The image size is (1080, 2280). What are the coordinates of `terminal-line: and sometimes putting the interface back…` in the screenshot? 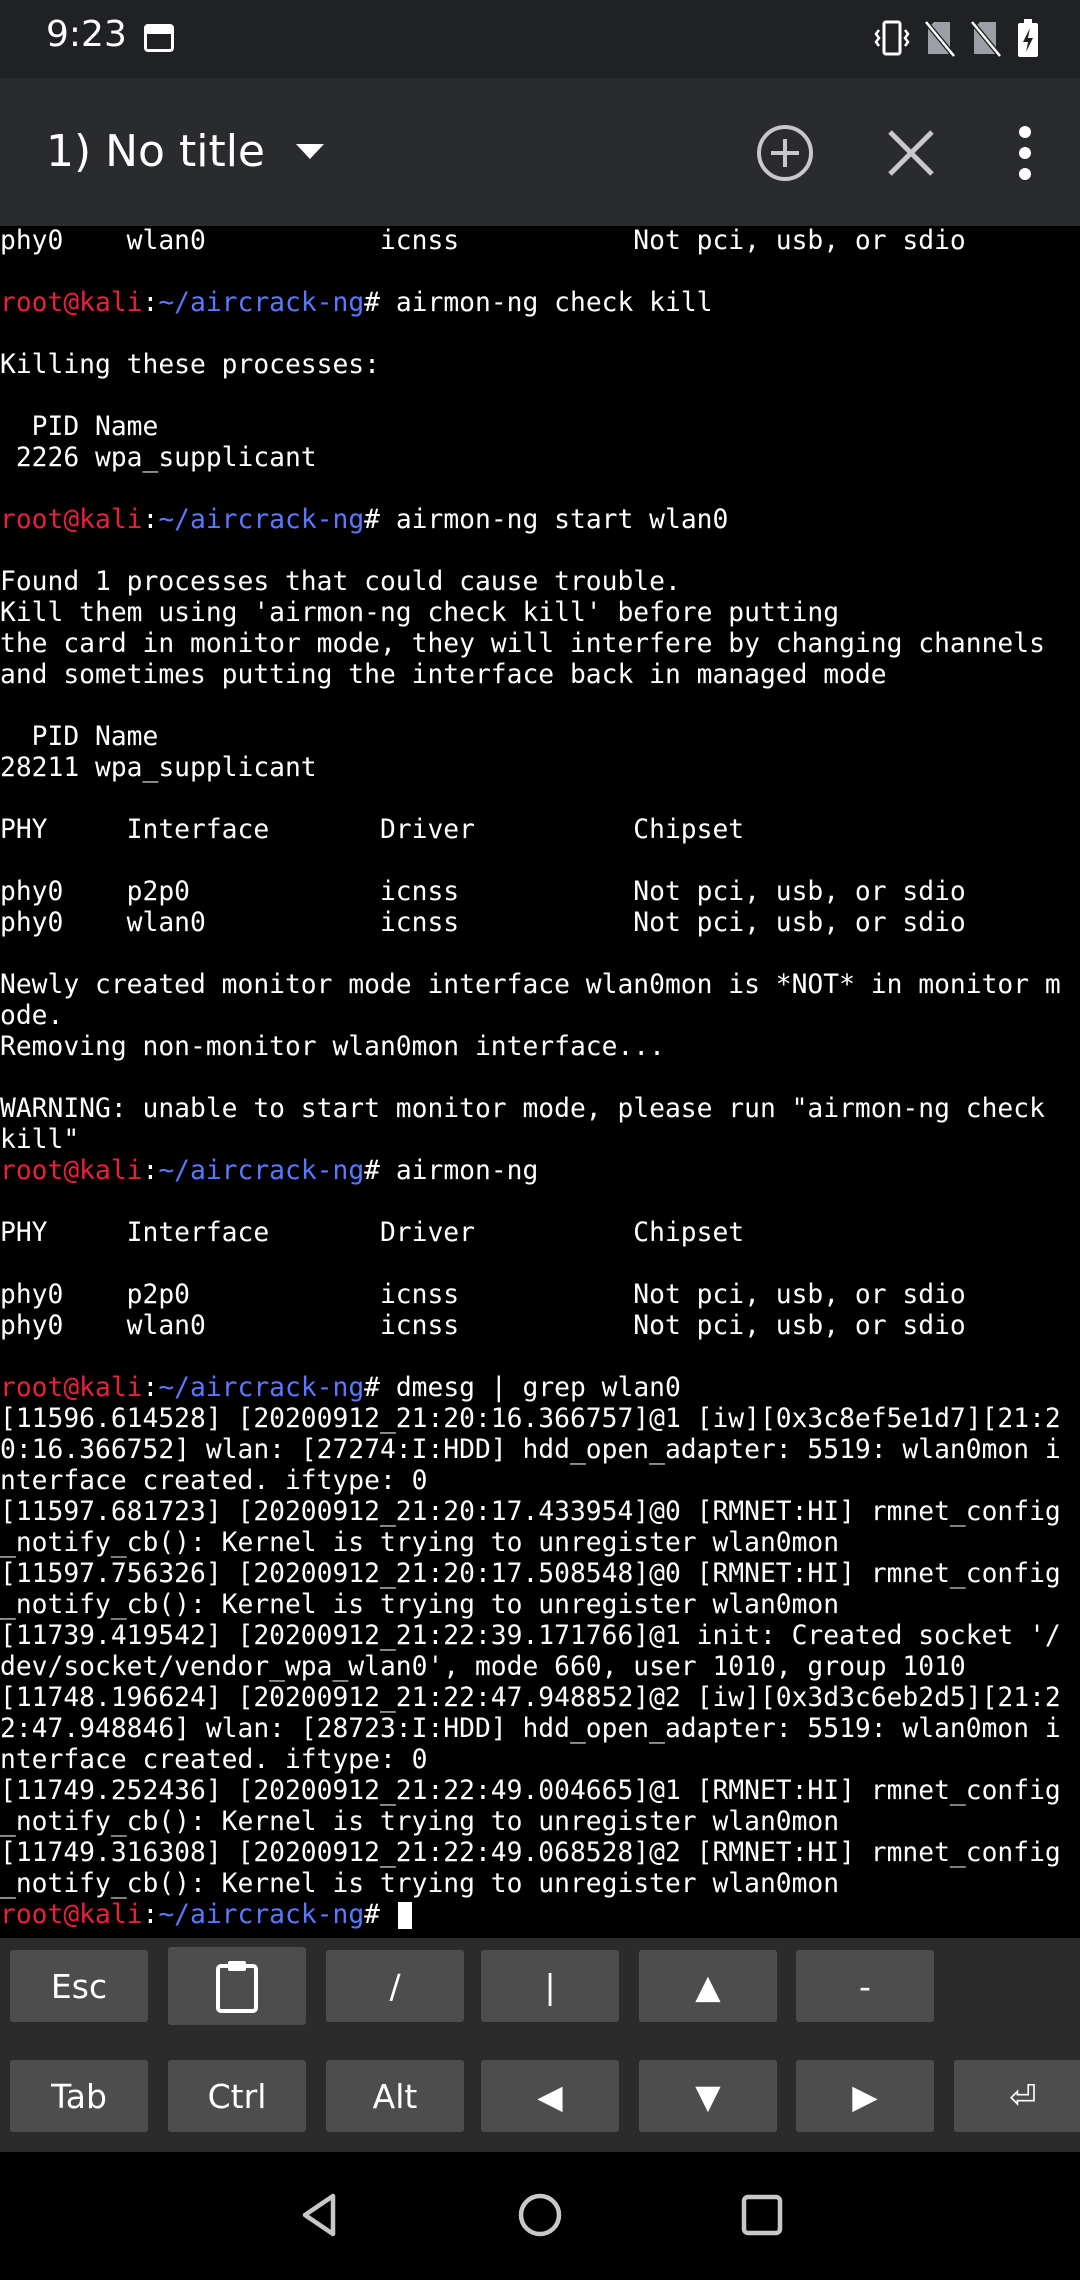 It's located at (540, 675).